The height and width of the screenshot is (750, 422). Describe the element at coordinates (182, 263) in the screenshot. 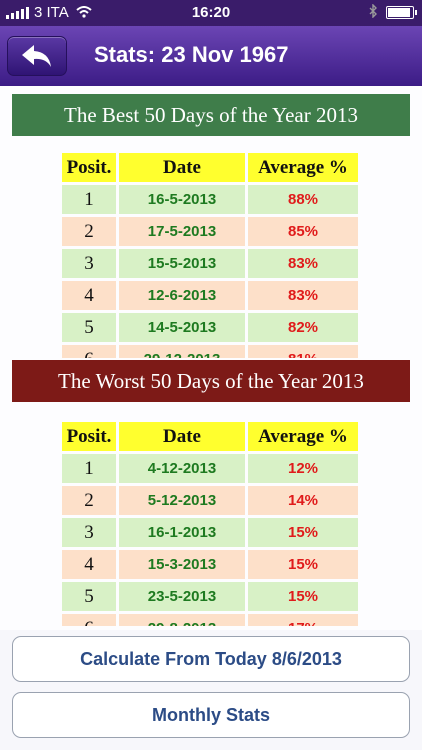

I see `date-cell: 15-5-2013` at that location.